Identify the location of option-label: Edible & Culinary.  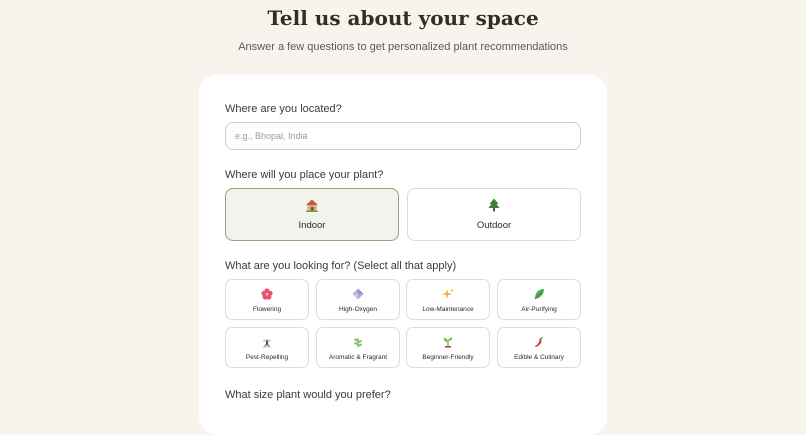
(539, 357).